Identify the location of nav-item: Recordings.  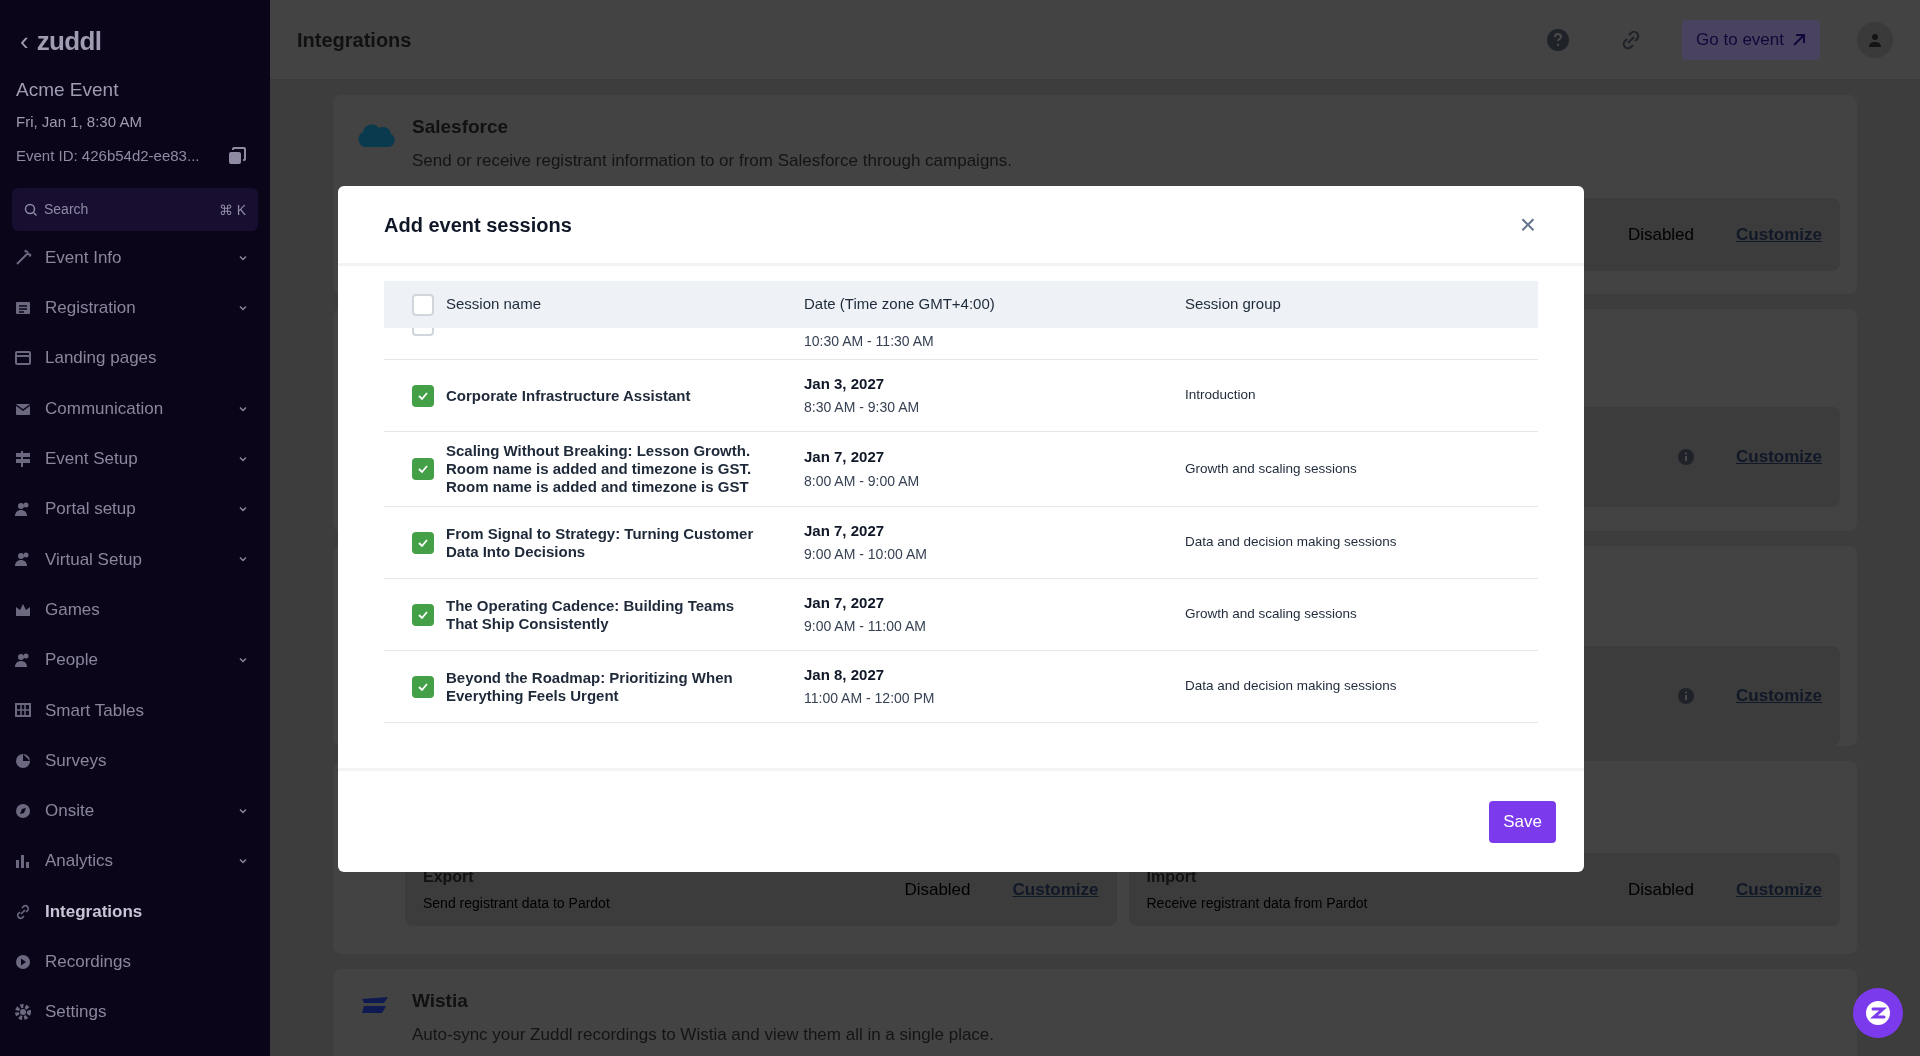
(135, 961).